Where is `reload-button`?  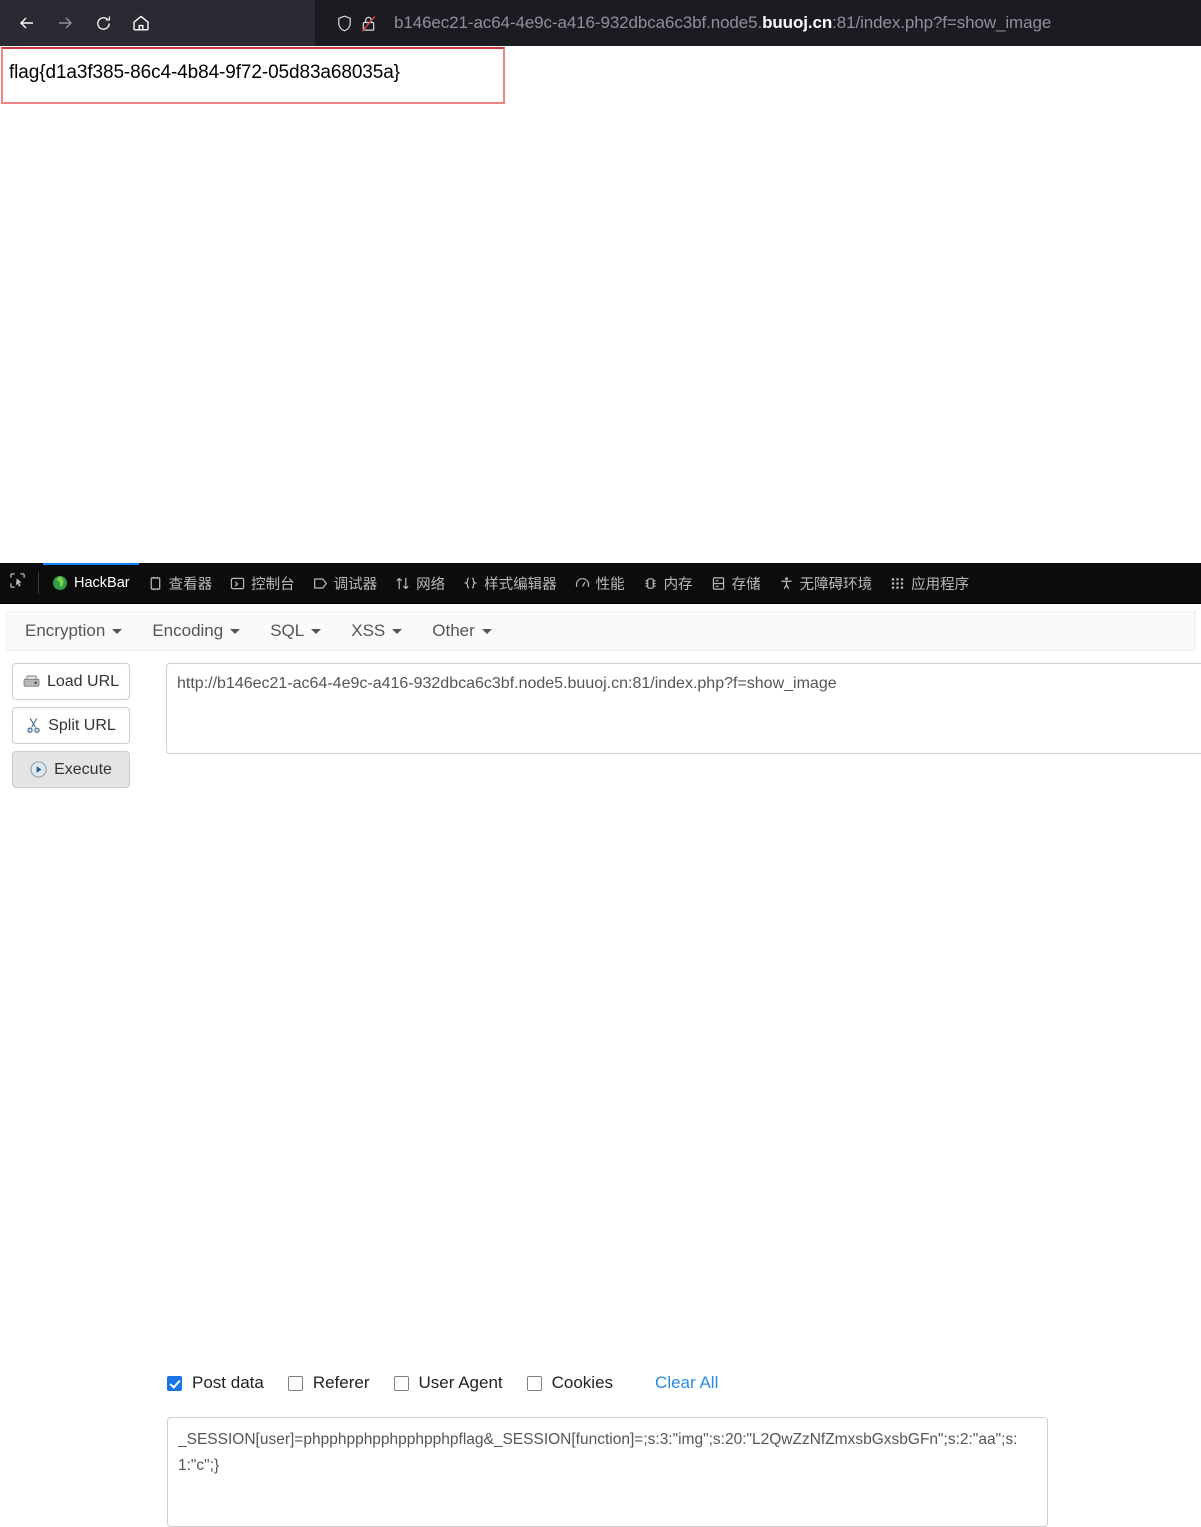 reload-button is located at coordinates (103, 23).